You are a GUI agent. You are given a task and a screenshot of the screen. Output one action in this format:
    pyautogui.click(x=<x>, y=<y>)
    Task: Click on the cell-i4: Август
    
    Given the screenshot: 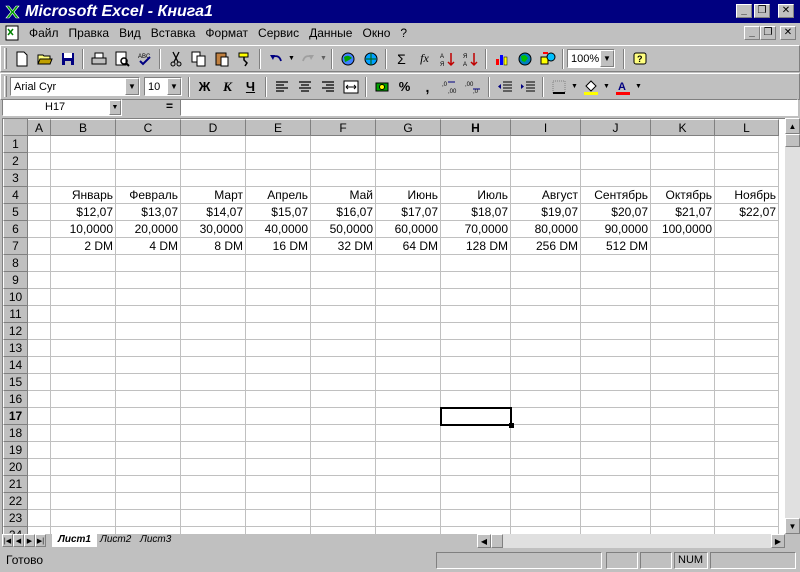 What is the action you would take?
    pyautogui.click(x=546, y=195)
    